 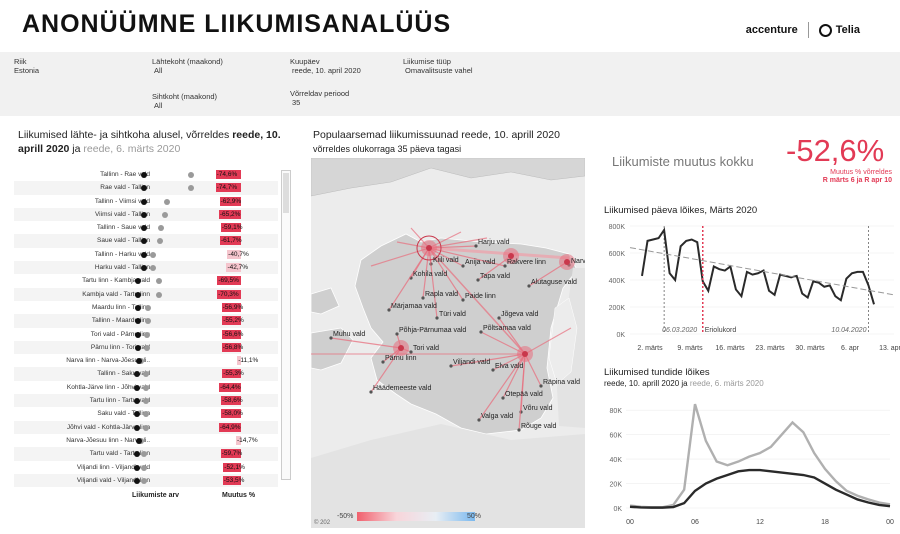 I want to click on table-row: Narva linn - Narva-Jõesuu li.. -11,1%, so click(x=146, y=360).